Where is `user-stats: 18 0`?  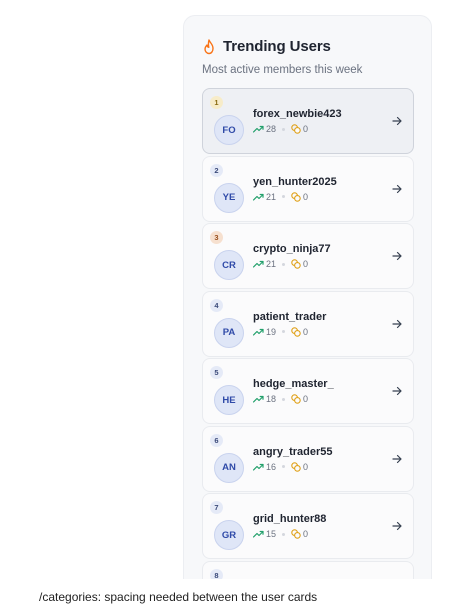 user-stats: 18 0 is located at coordinates (280, 399).